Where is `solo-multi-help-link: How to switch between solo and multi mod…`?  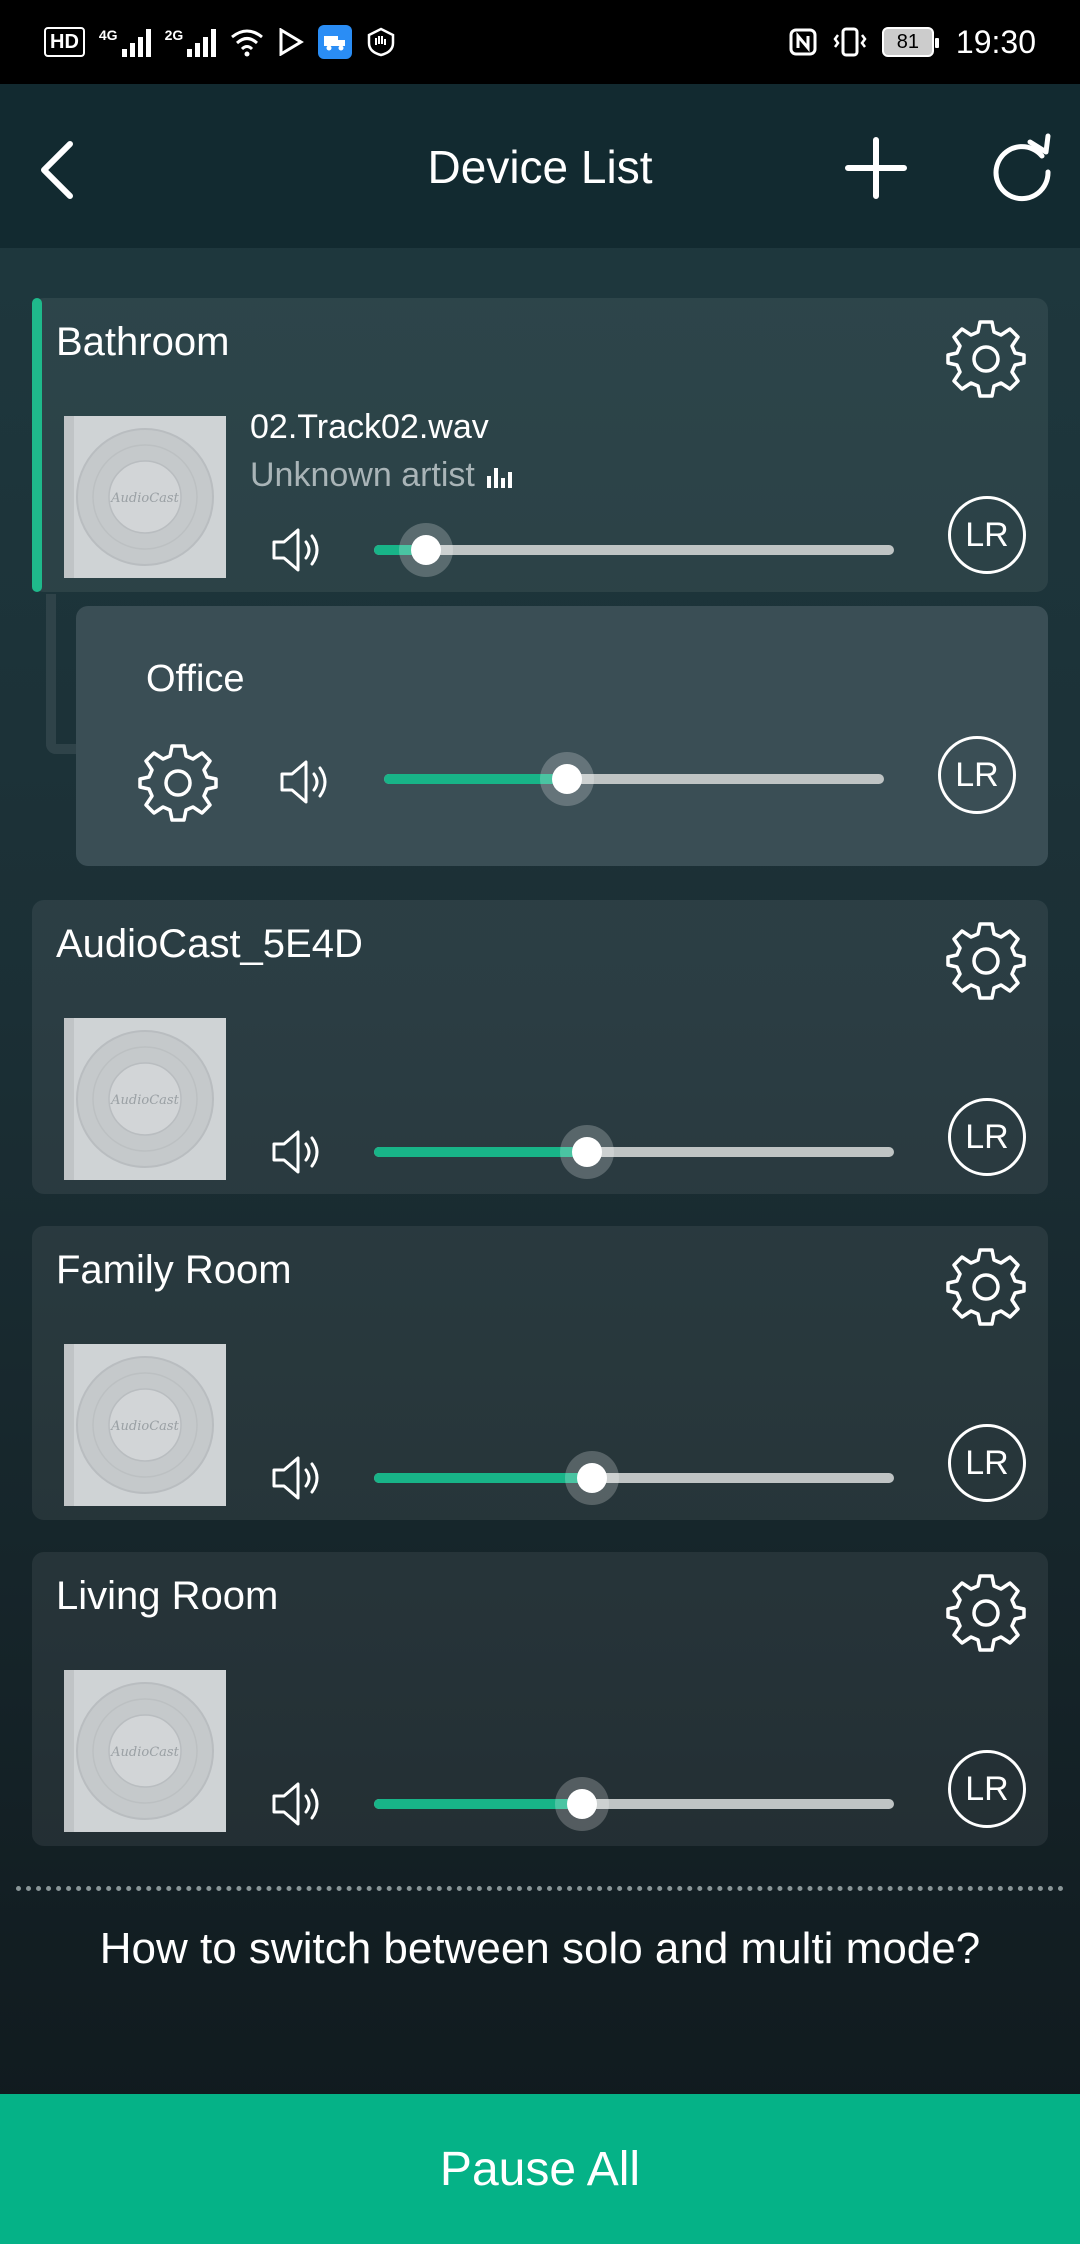
solo-multi-help-link: How to switch between solo and multi mod… is located at coordinates (540, 1949).